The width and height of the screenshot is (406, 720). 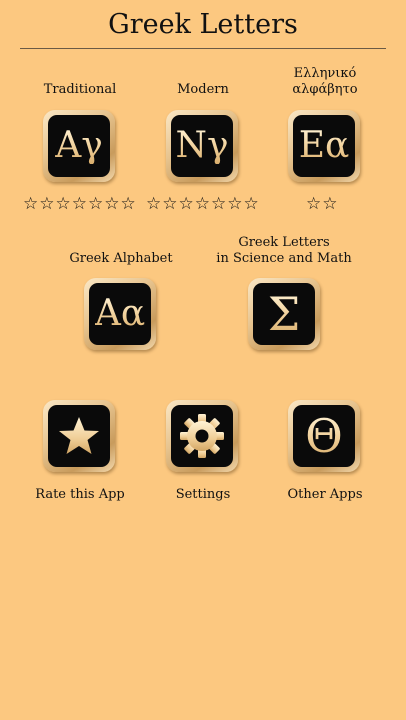 I want to click on greek-alphabet-label: Greek Alphabet, so click(x=121, y=258).